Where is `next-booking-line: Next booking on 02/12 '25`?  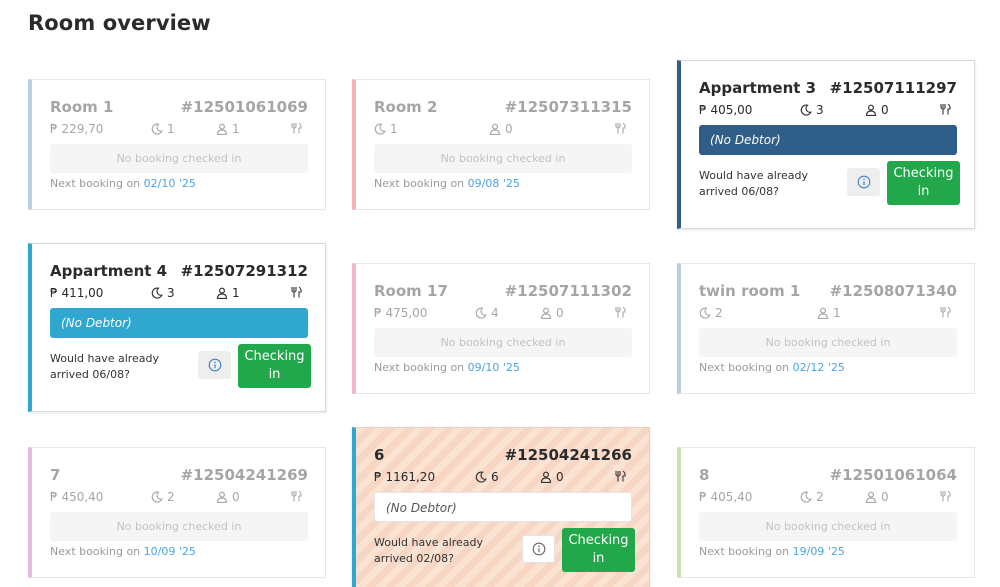
next-booking-line: Next booking on 02/12 '25 is located at coordinates (772, 367).